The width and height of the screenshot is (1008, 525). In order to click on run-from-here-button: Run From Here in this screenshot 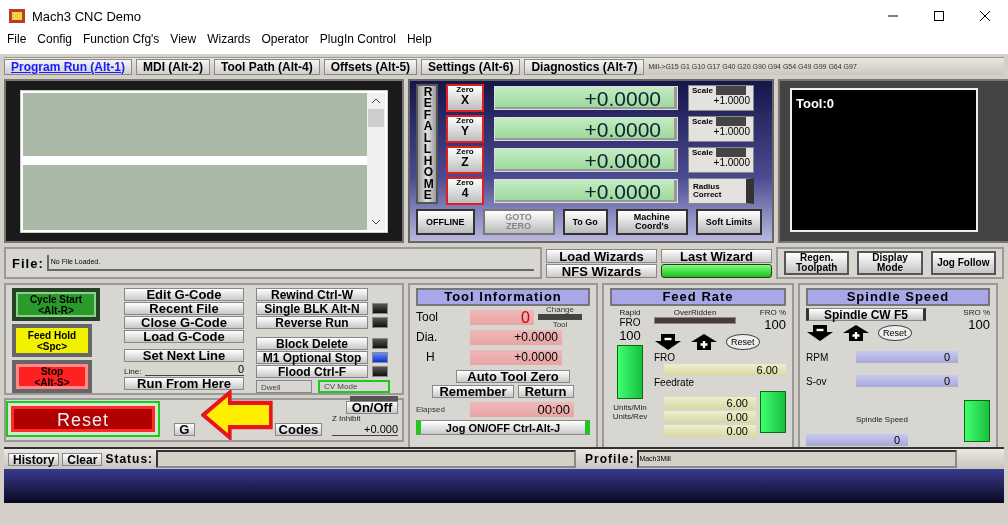, I will do `click(184, 383)`.